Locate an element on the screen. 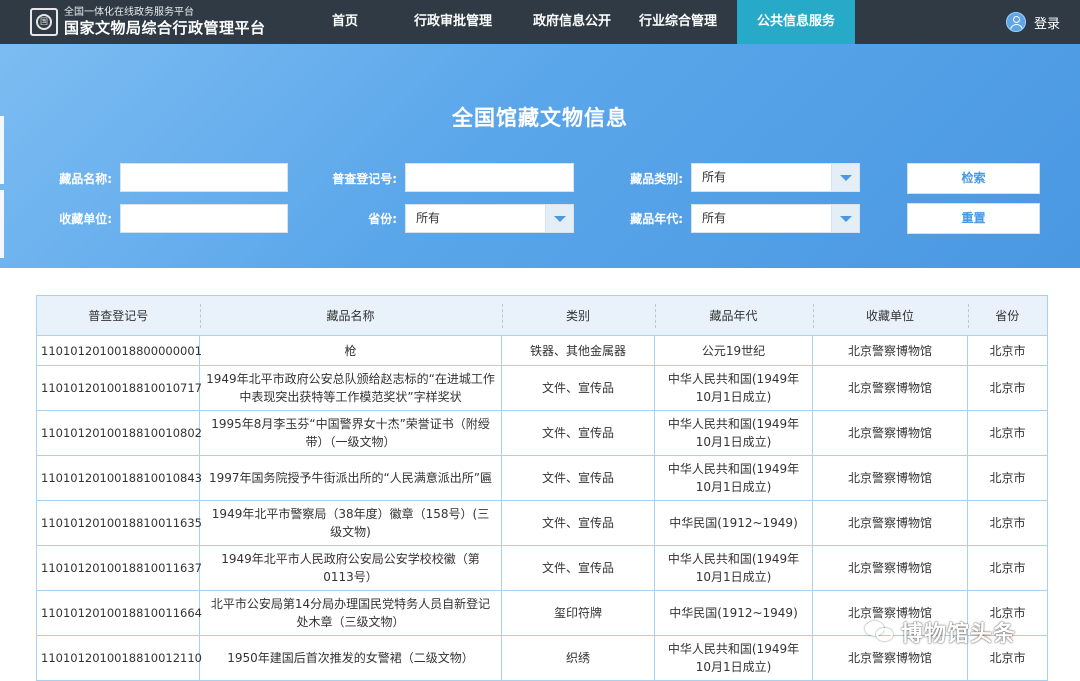  cell-collection-name: 北平市公安局第14分局办理国民党特务人员自新登记处木章（三级文物） is located at coordinates (350, 613).